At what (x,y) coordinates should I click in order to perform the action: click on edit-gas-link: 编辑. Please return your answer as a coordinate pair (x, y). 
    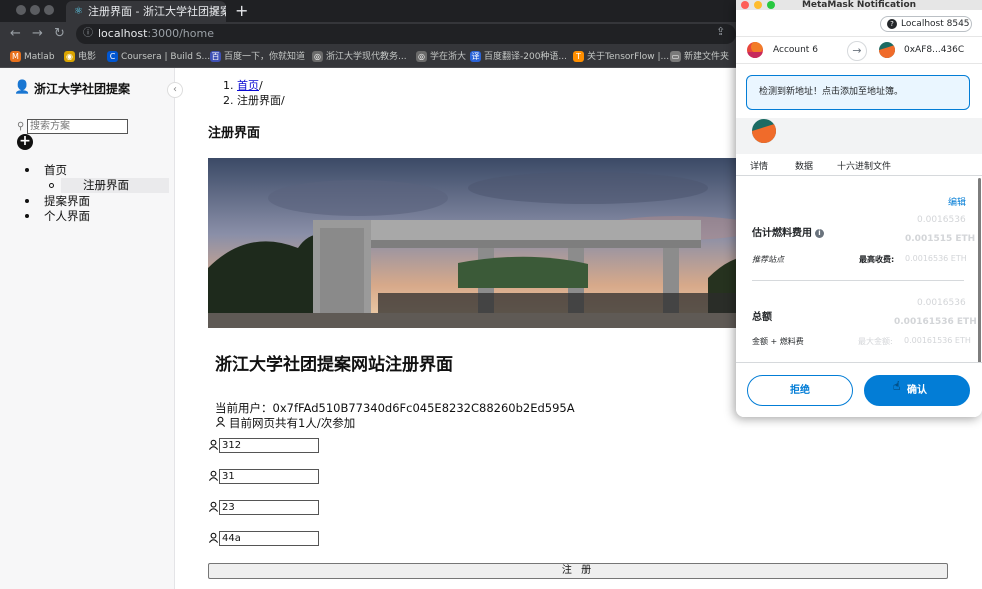
    Looking at the image, I should click on (957, 201).